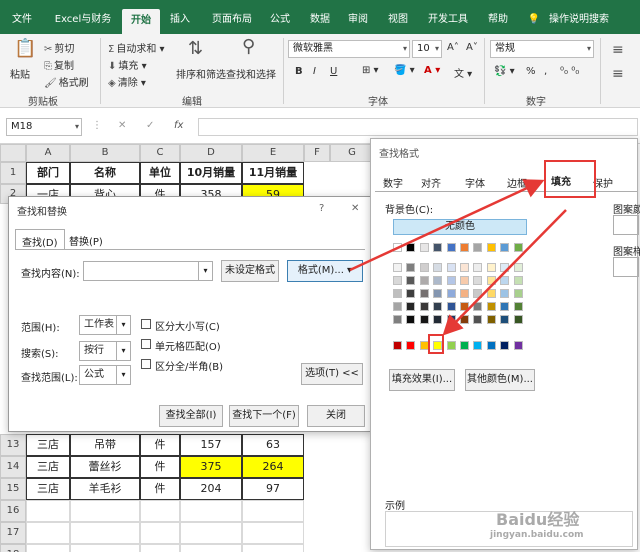 This screenshot has height=552, width=640. I want to click on font-name-combo: 微软雅黑 ▾, so click(349, 49).